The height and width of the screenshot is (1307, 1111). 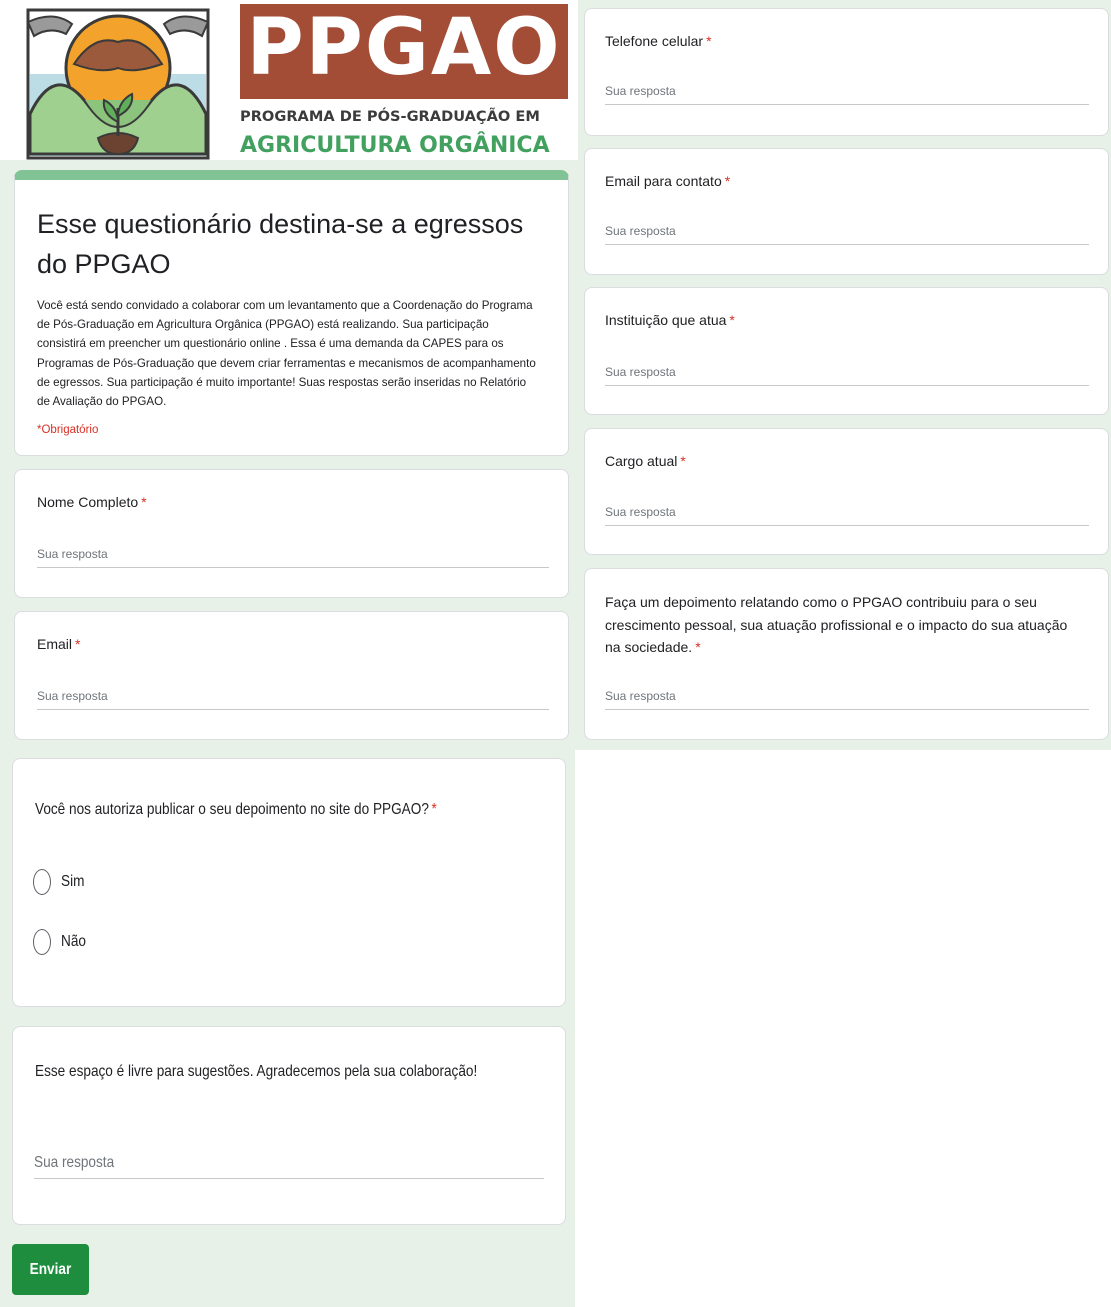 I want to click on radio-label-sim: Sim, so click(x=73, y=881).